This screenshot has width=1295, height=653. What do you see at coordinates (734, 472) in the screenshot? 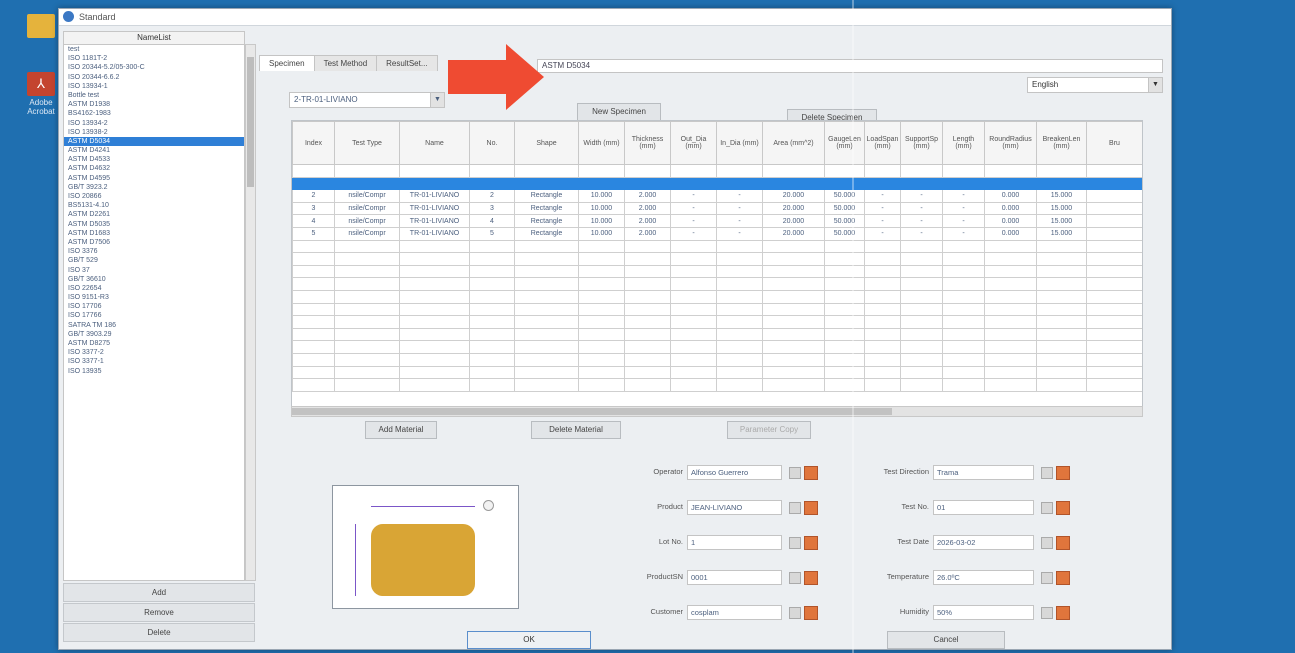
I see `field-input: Alfonso Guerrero` at bounding box center [734, 472].